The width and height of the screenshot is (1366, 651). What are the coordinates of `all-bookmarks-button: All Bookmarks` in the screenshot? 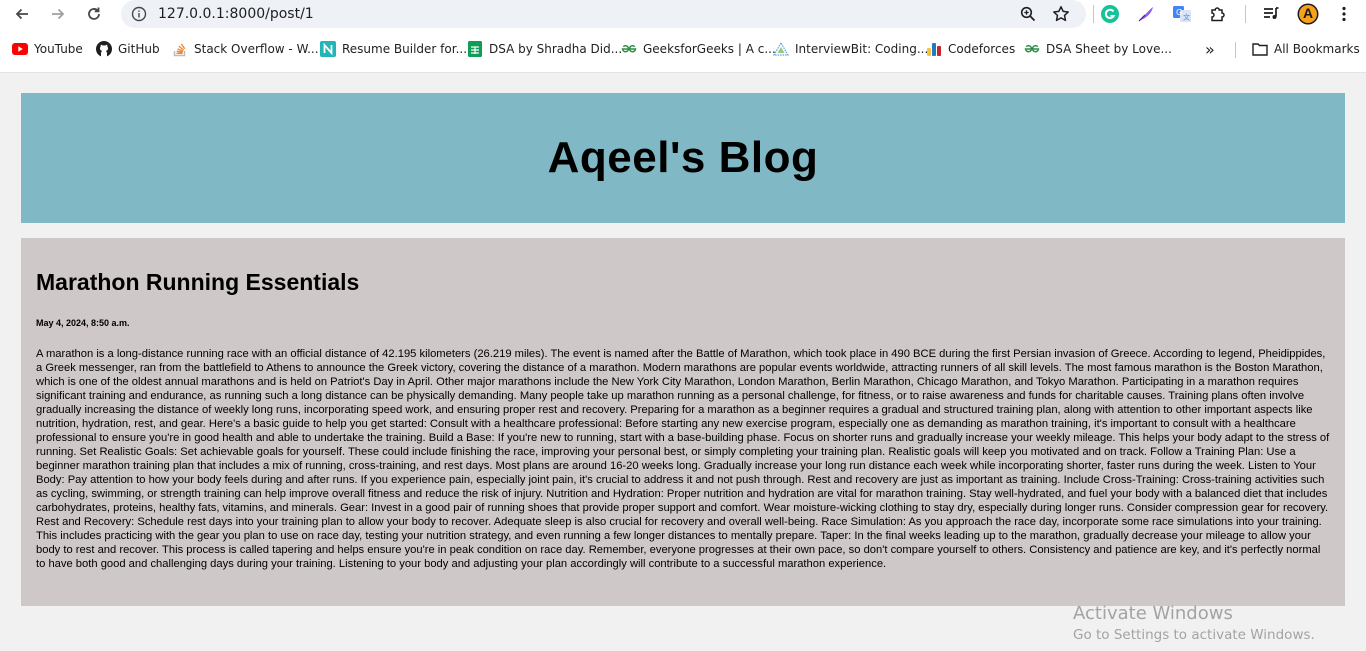 It's located at (1306, 49).